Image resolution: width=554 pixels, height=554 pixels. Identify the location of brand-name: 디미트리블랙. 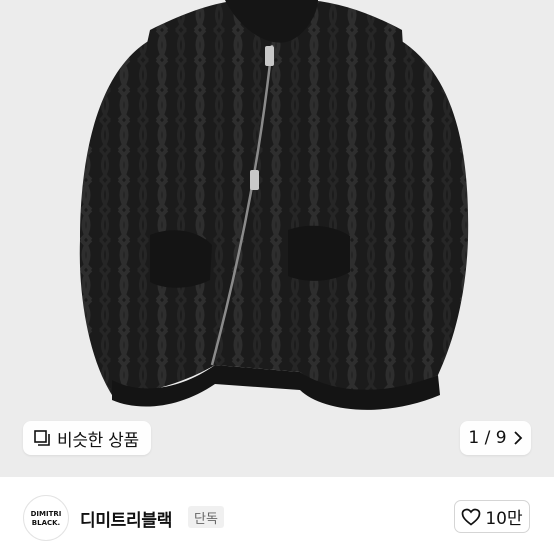
(126, 518).